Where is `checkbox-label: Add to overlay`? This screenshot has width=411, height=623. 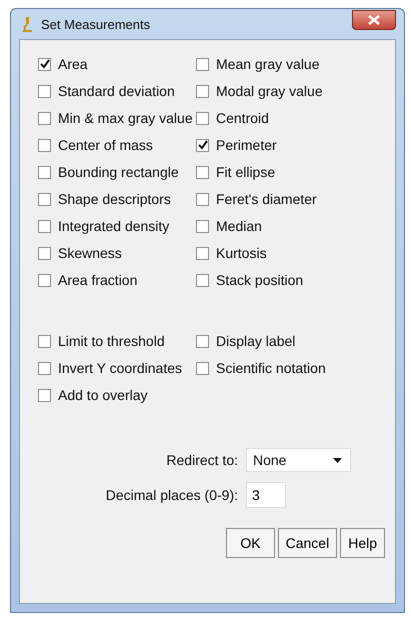
checkbox-label: Add to overlay is located at coordinates (103, 395).